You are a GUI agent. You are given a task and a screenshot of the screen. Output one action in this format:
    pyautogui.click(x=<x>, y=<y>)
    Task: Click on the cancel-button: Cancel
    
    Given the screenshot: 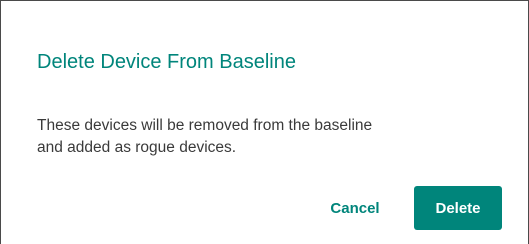 What is the action you would take?
    pyautogui.click(x=355, y=208)
    